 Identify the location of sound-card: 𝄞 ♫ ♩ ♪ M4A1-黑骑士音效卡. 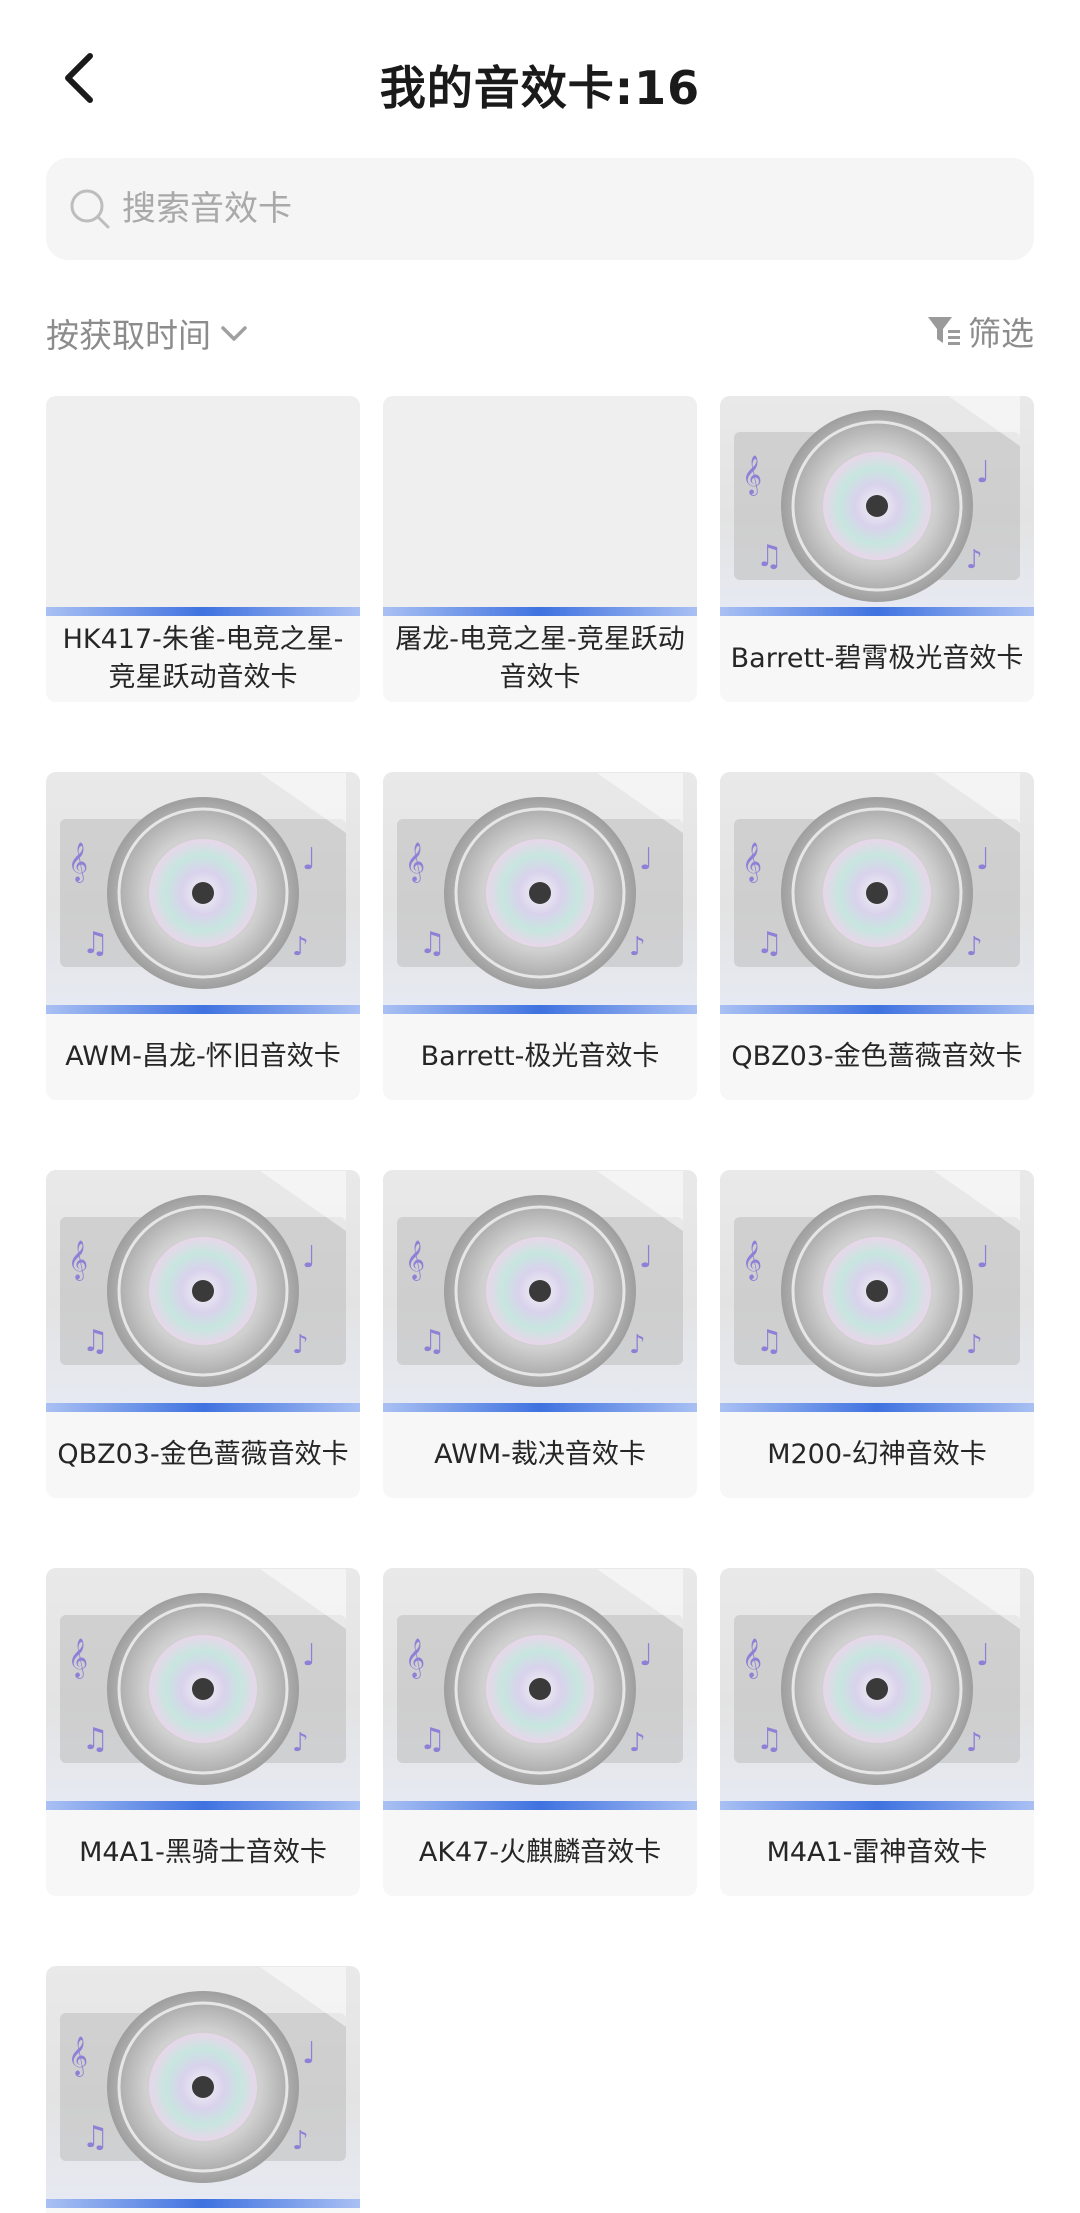
(203, 1732).